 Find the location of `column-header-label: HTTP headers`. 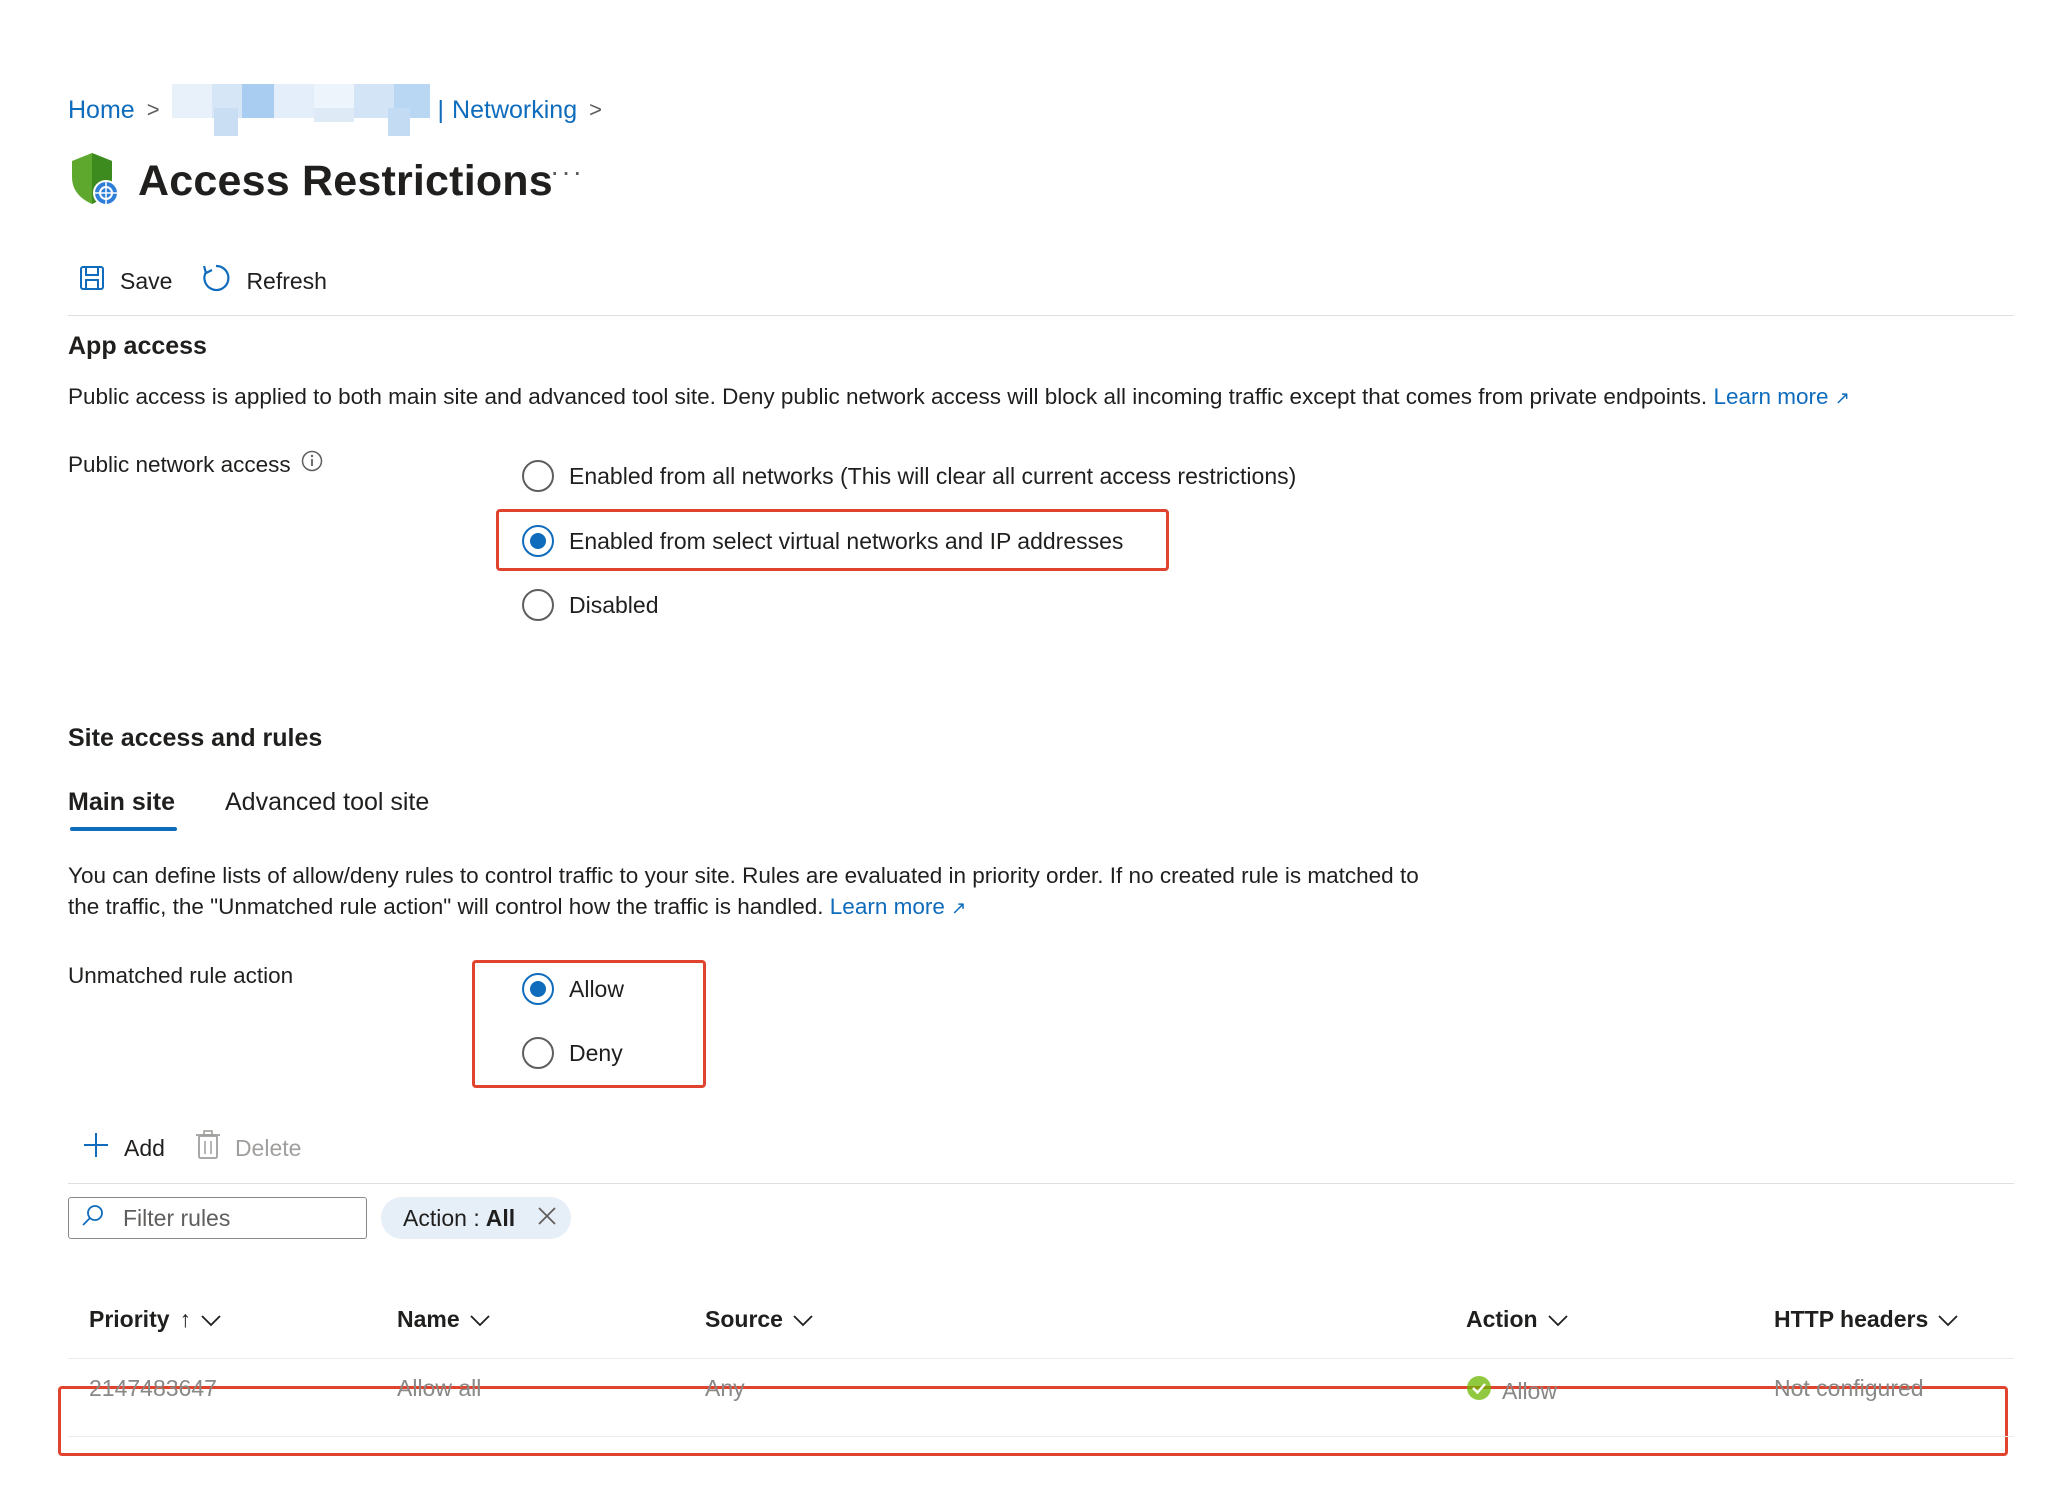

column-header-label: HTTP headers is located at coordinates (1851, 1319).